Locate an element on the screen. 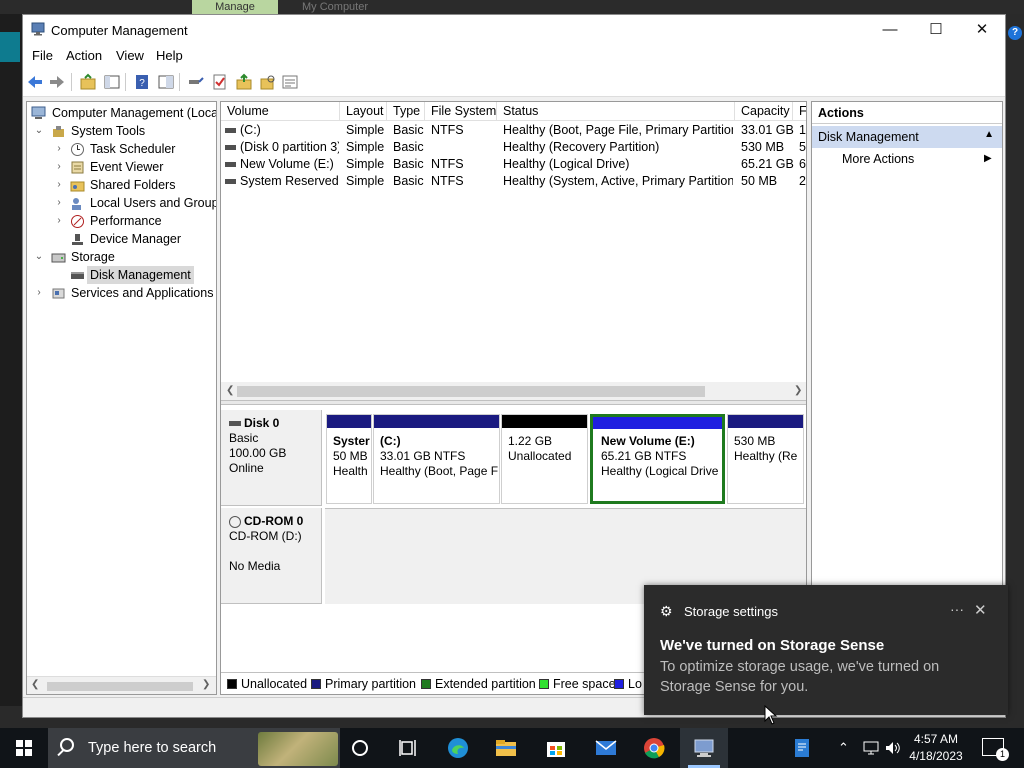 The image size is (1024, 768). disk-state: Online is located at coordinates (246, 468).